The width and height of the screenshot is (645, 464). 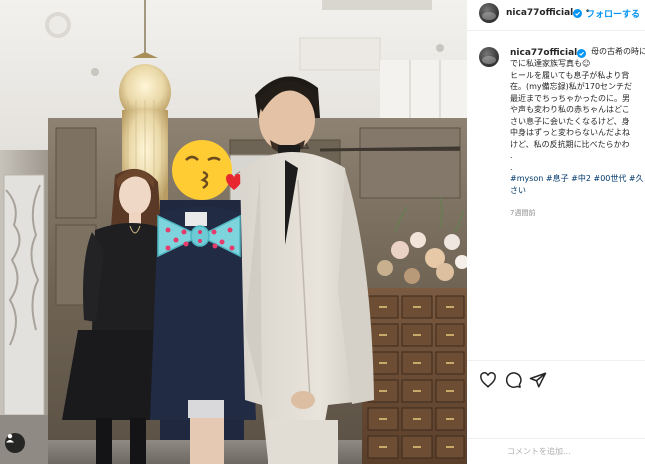 What do you see at coordinates (543, 53) in the screenshot?
I see `caption-username-link: nica77official` at bounding box center [543, 53].